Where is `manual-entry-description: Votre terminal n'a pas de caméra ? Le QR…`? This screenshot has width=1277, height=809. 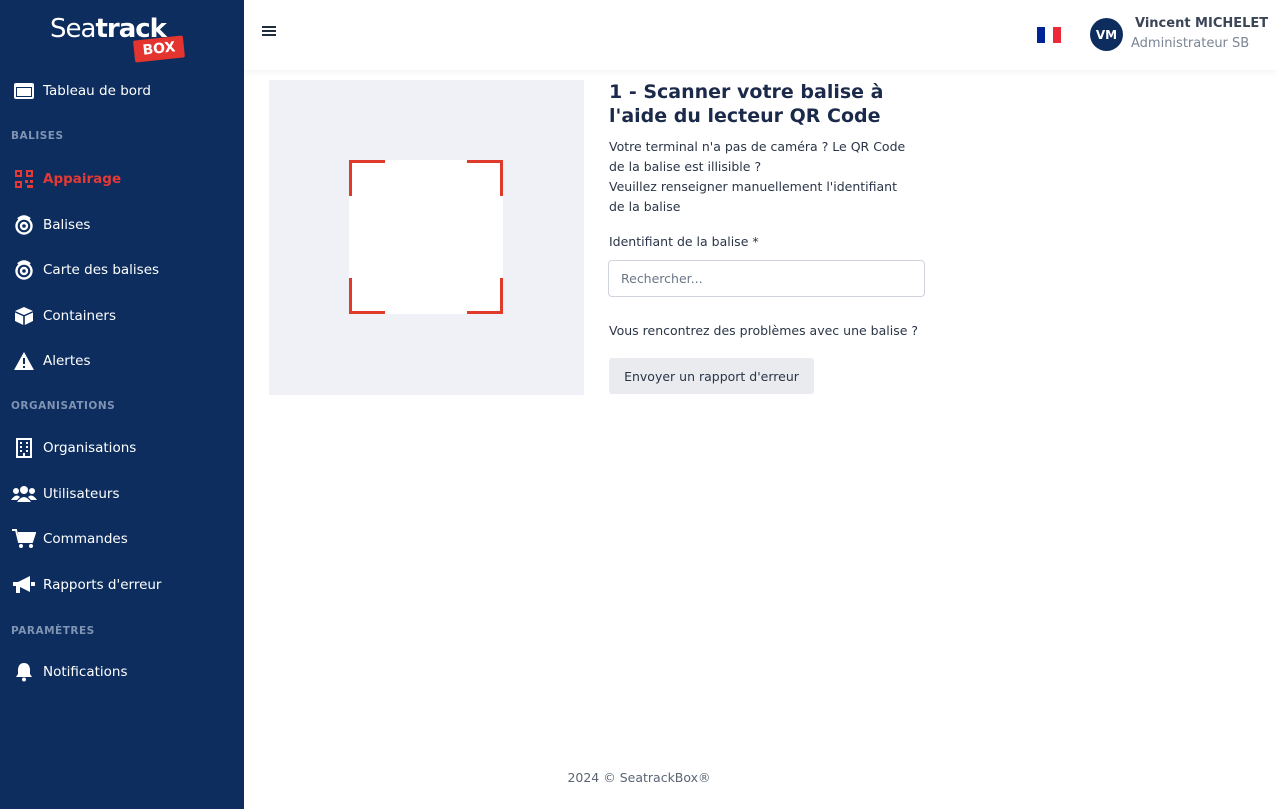
manual-entry-description: Votre terminal n'a pas de caméra ? Le QR… is located at coordinates (769, 177).